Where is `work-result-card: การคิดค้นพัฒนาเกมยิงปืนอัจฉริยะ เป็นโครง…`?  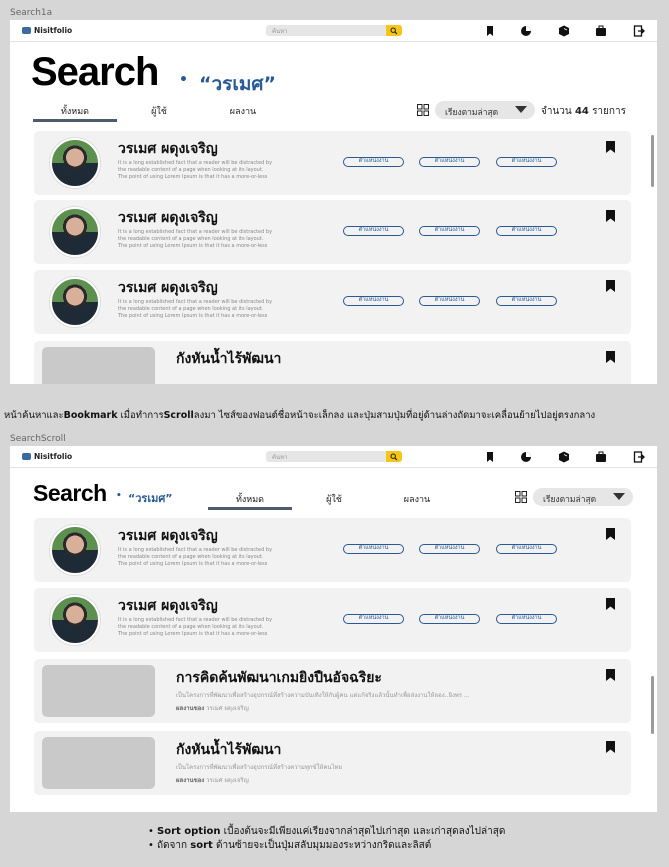
work-result-card: การคิดค้นพัฒนาเกมยิงปืนอัจฉริยะ เป็นโครง… is located at coordinates (332, 691).